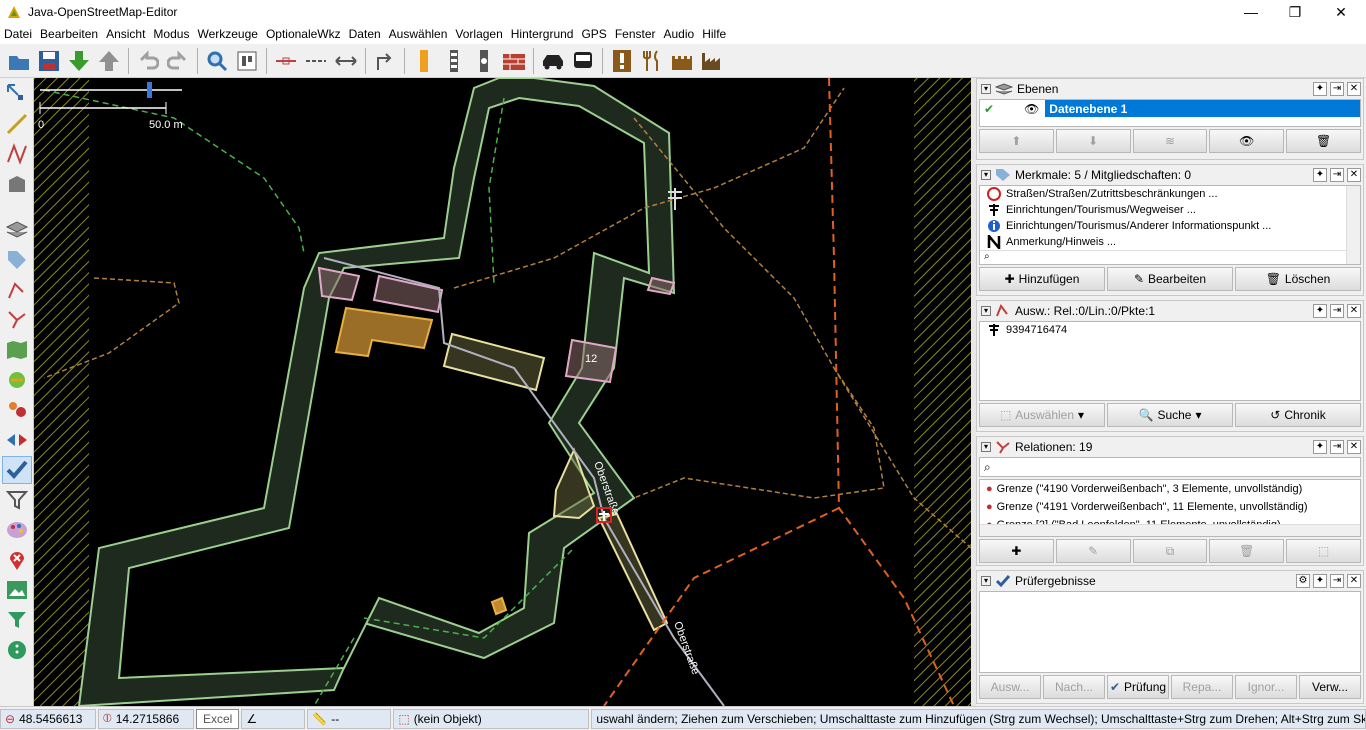 The height and width of the screenshot is (730, 1366). Describe the element at coordinates (652, 61) in the screenshot. I see `restaurant-preset-button` at that location.